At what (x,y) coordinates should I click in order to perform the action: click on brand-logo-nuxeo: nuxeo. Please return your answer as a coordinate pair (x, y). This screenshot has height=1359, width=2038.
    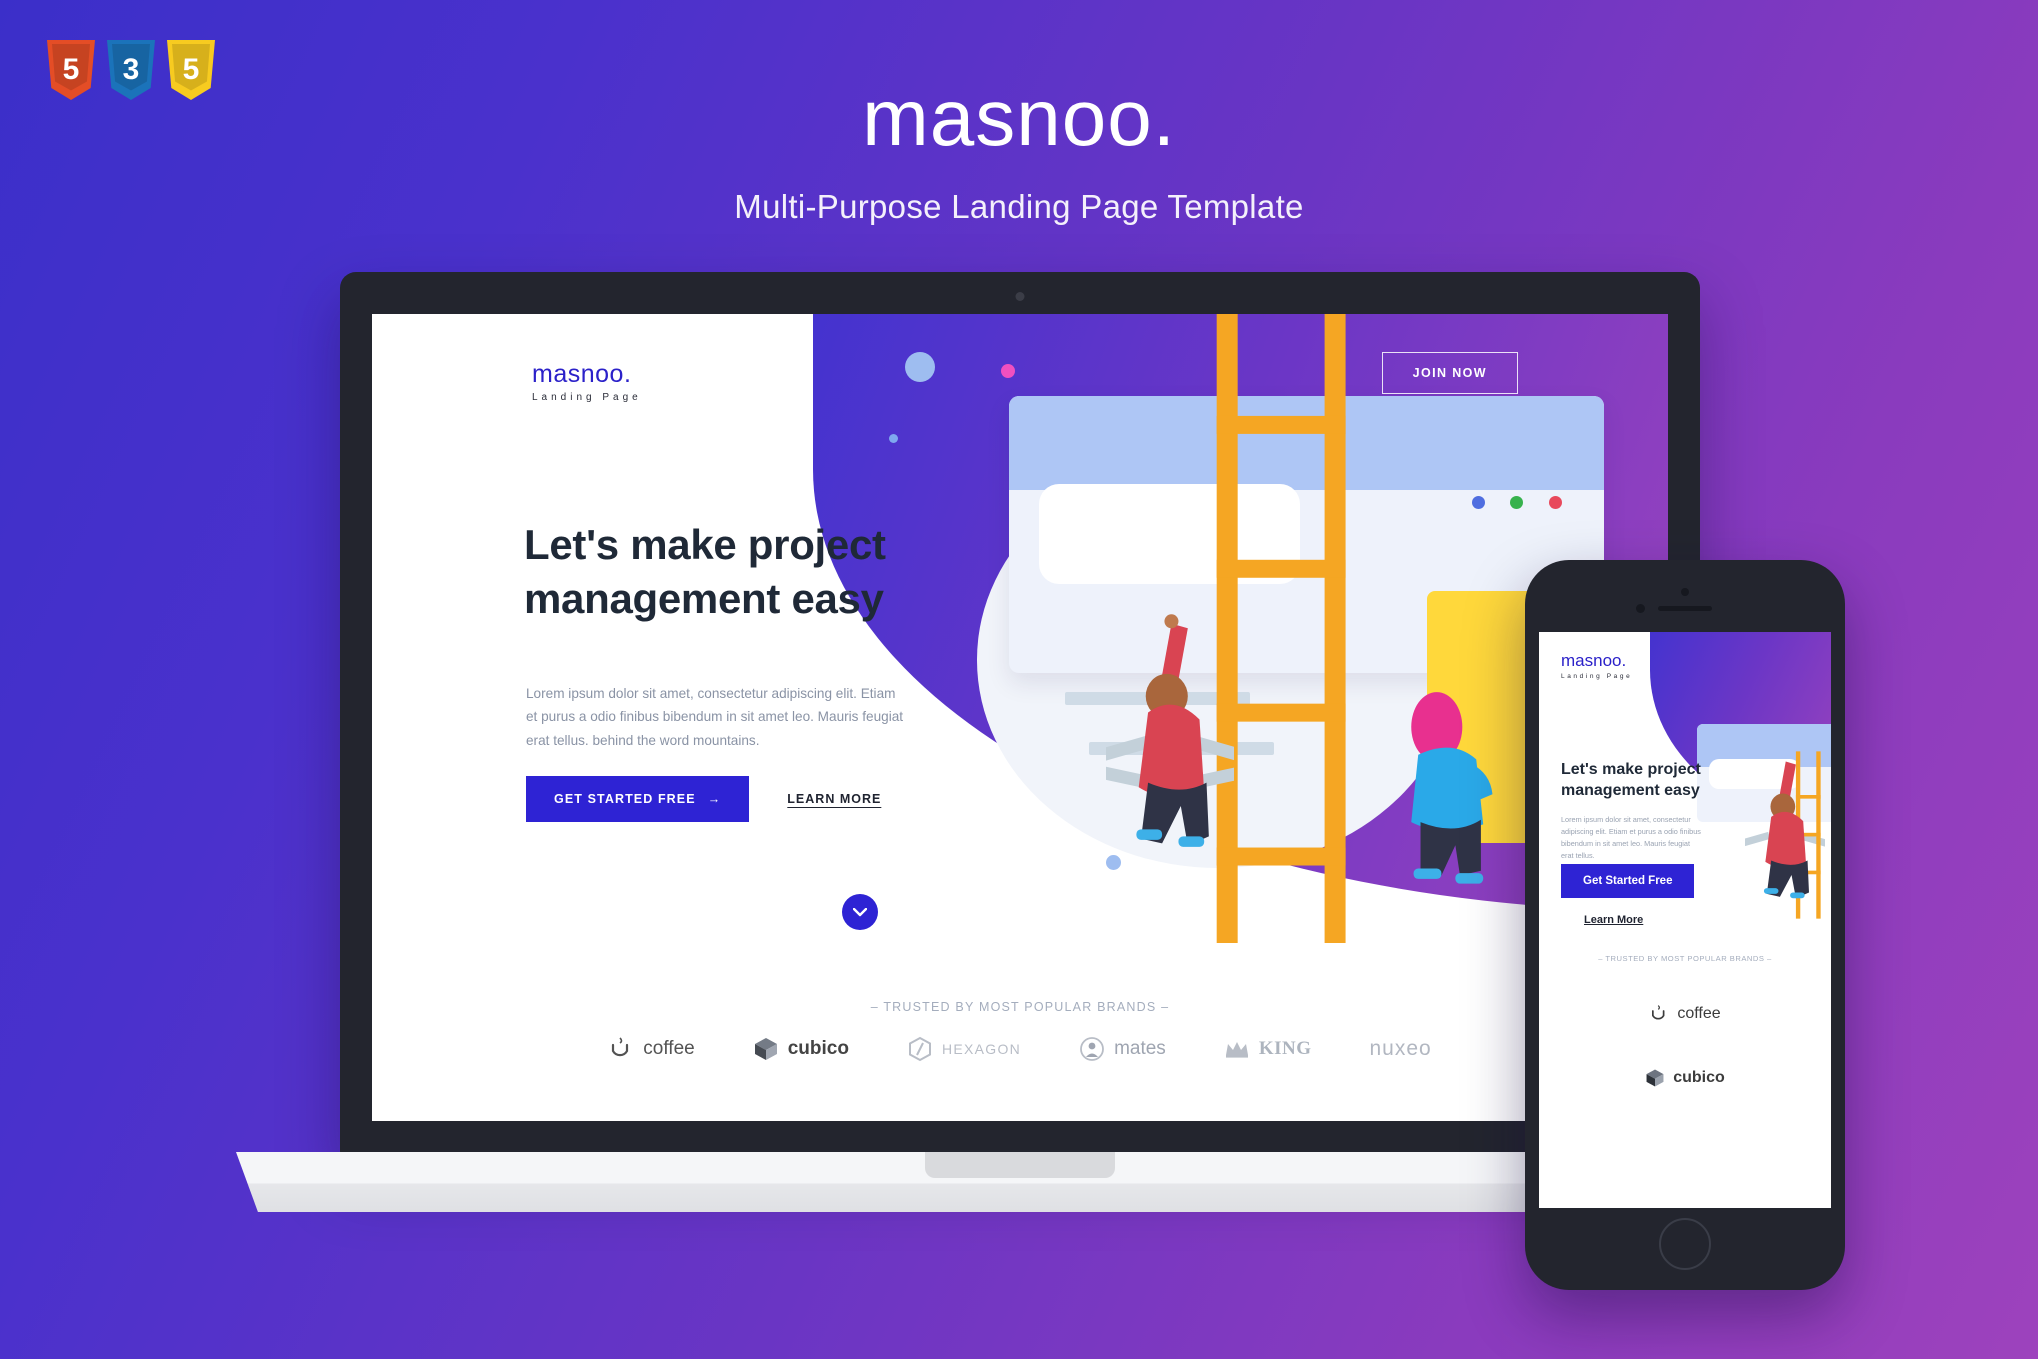
    Looking at the image, I should click on (1401, 1049).